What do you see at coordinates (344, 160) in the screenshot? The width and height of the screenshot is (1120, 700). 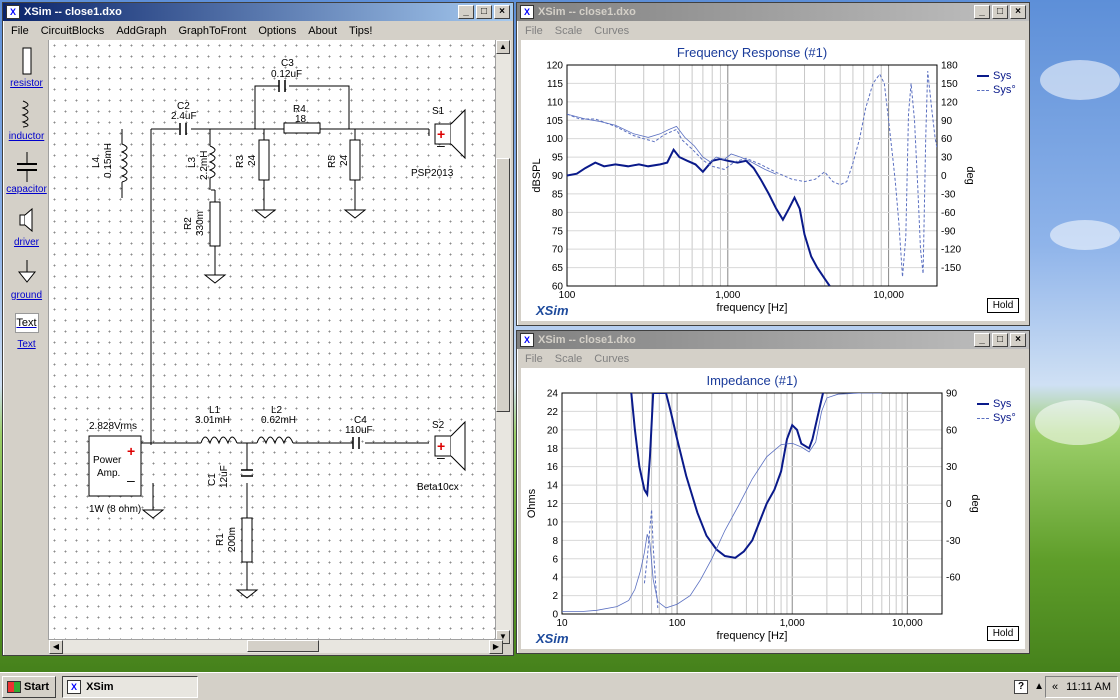 I see `value-r5: 24` at bounding box center [344, 160].